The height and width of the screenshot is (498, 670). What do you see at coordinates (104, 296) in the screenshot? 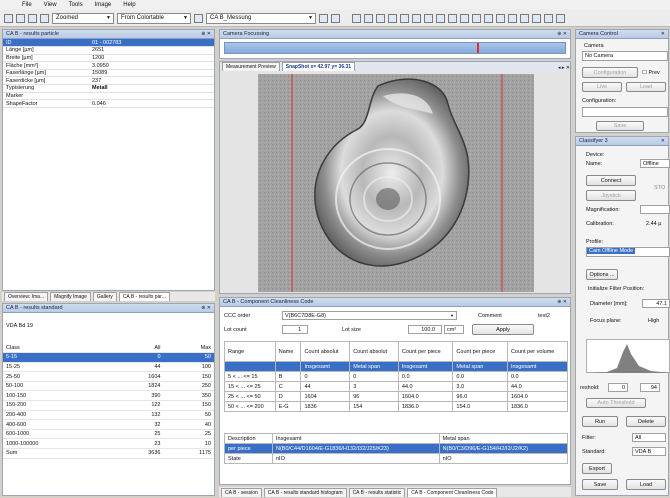
I see `tab-gallery: Gallery` at bounding box center [104, 296].